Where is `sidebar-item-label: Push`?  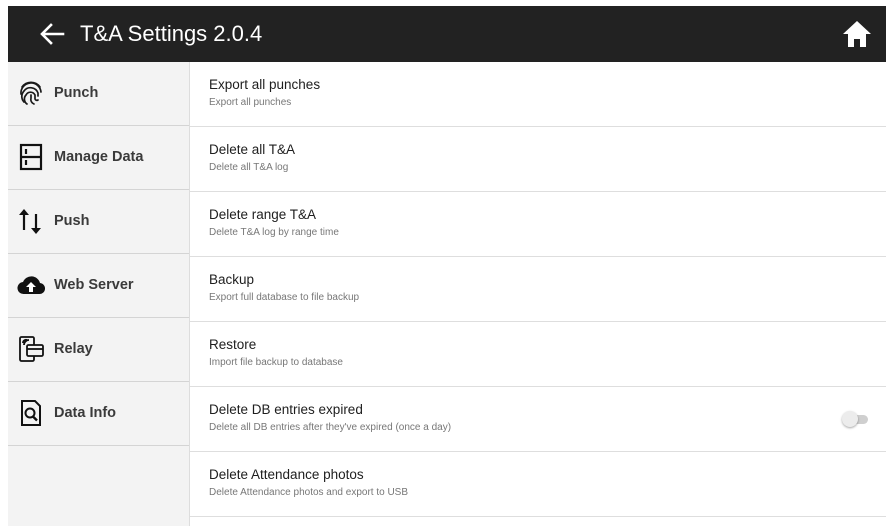 sidebar-item-label: Push is located at coordinates (72, 221).